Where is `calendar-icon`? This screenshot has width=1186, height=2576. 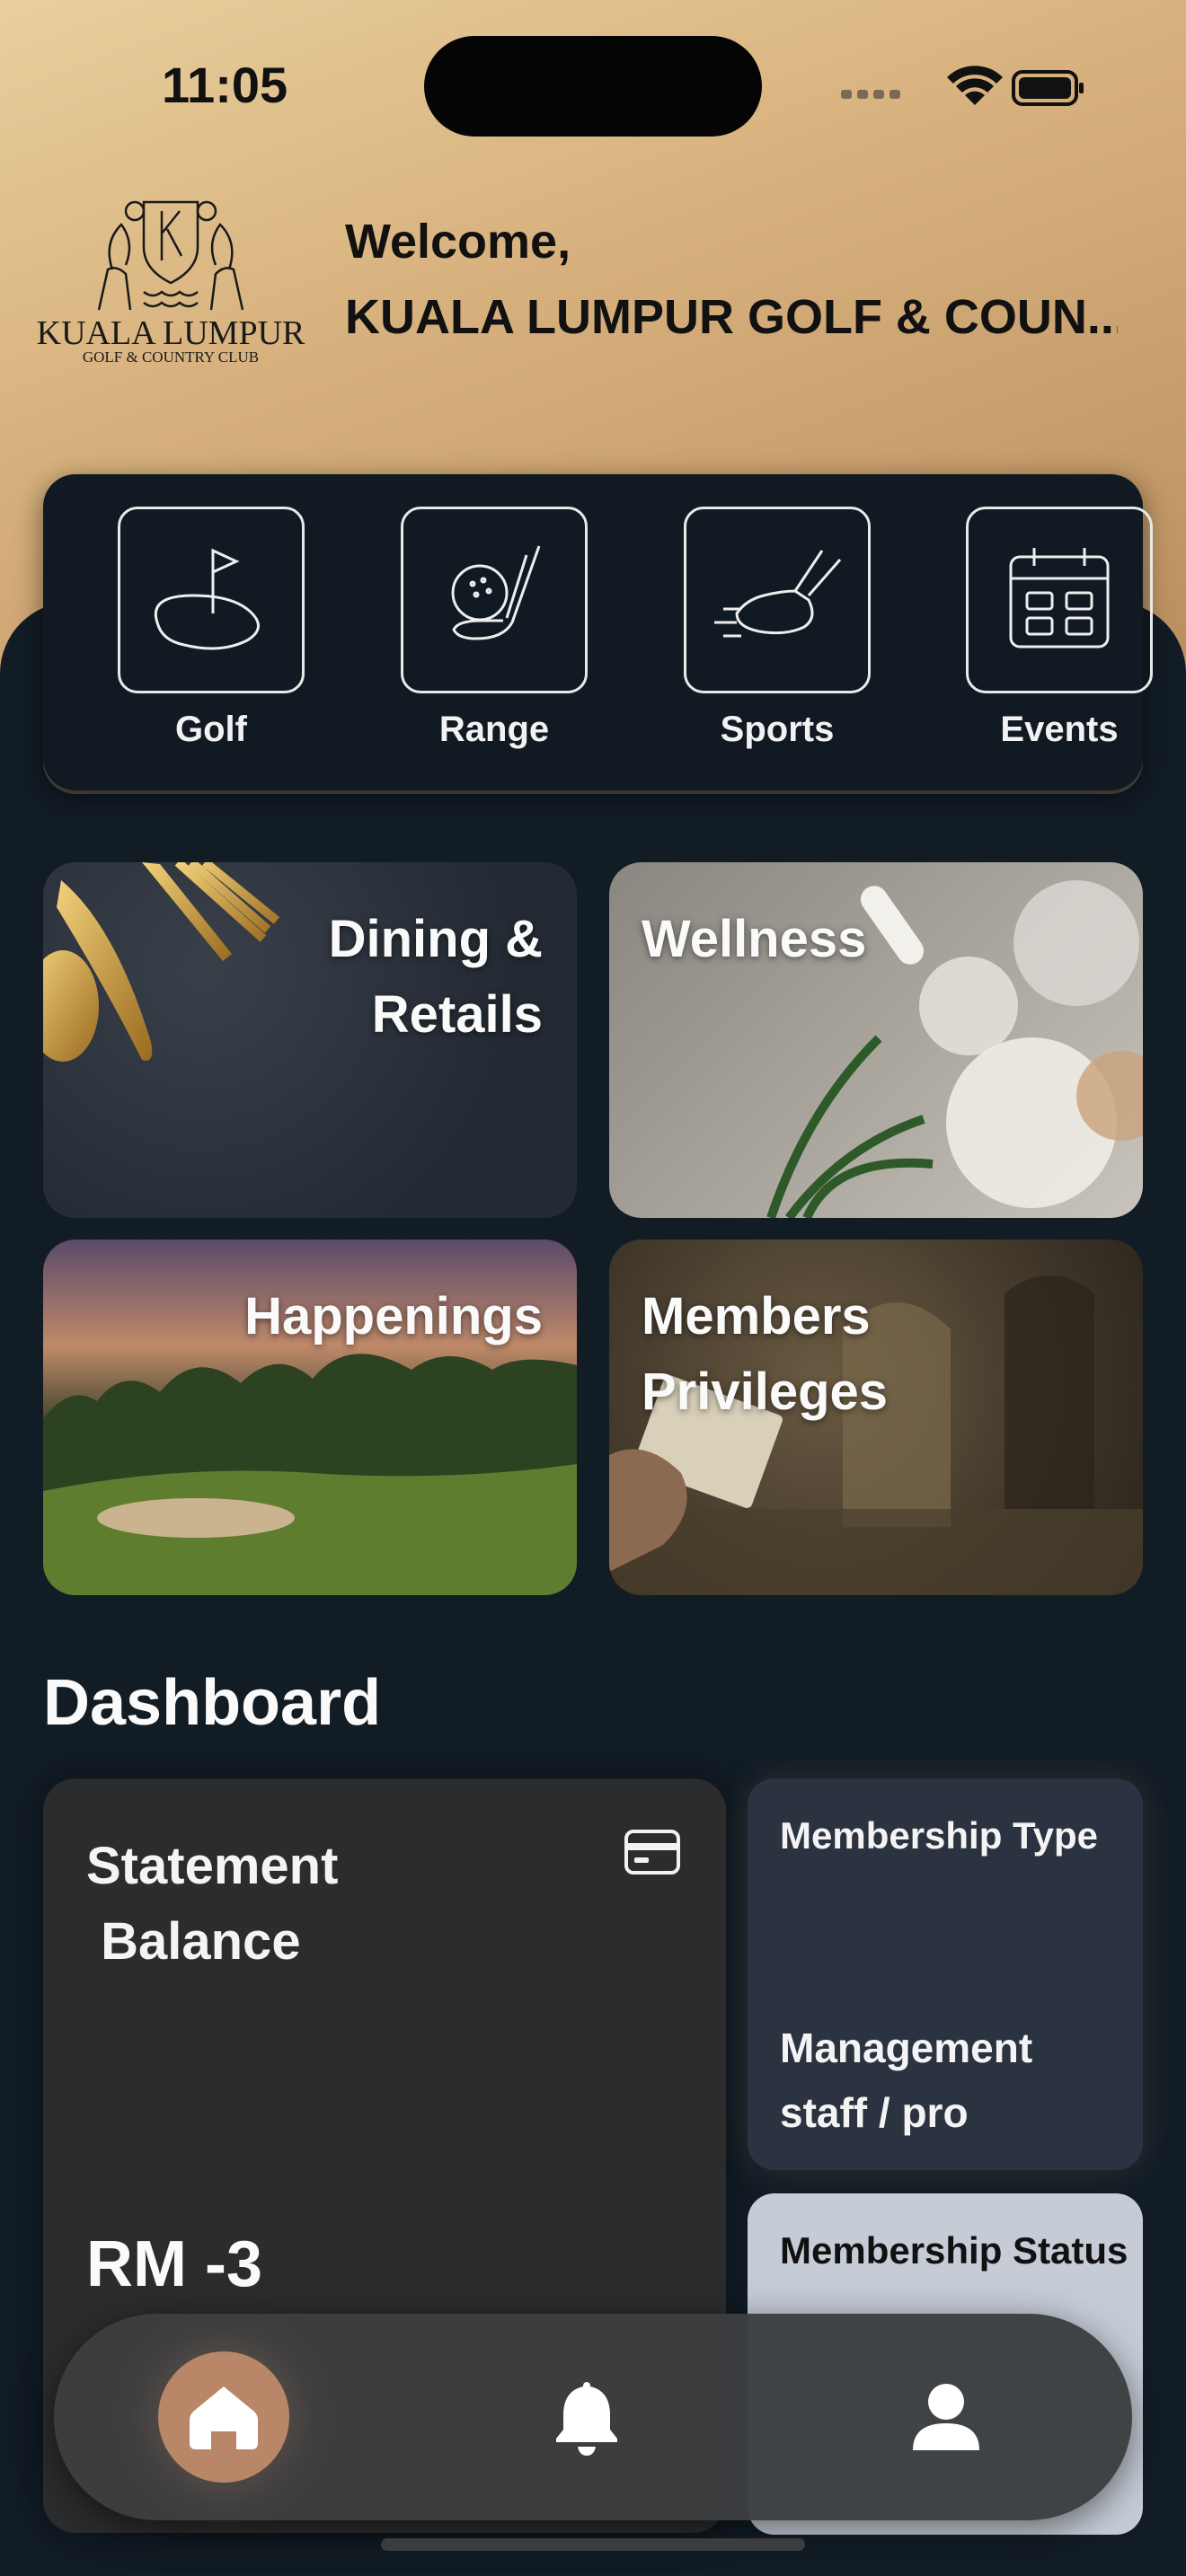 calendar-icon is located at coordinates (1059, 598).